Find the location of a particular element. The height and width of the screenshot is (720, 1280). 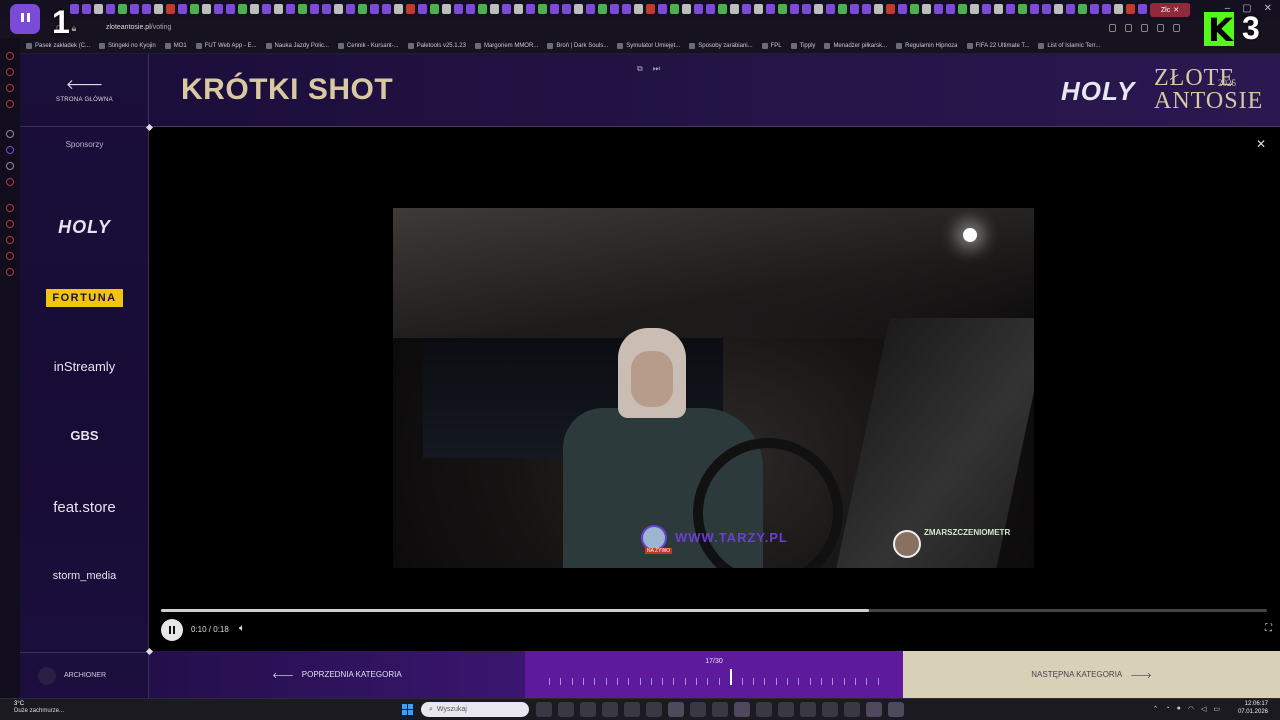

wifi-icon: ◠ is located at coordinates (1191, 709).